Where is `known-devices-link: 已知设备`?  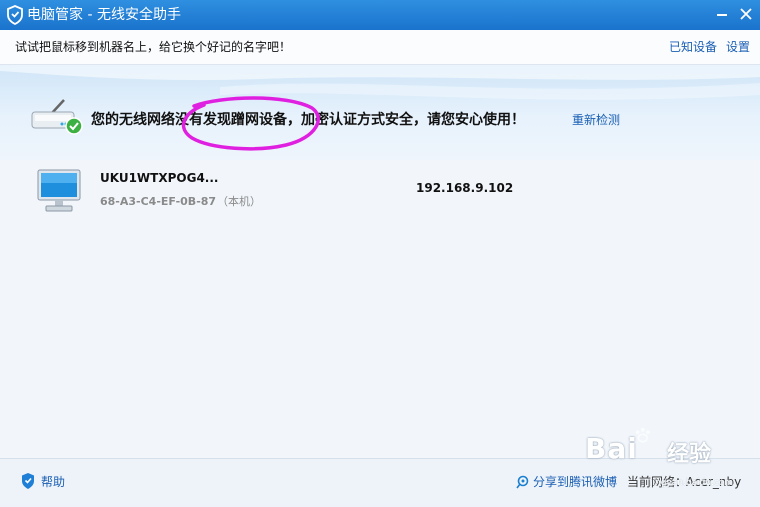
known-devices-link: 已知设备 is located at coordinates (693, 47).